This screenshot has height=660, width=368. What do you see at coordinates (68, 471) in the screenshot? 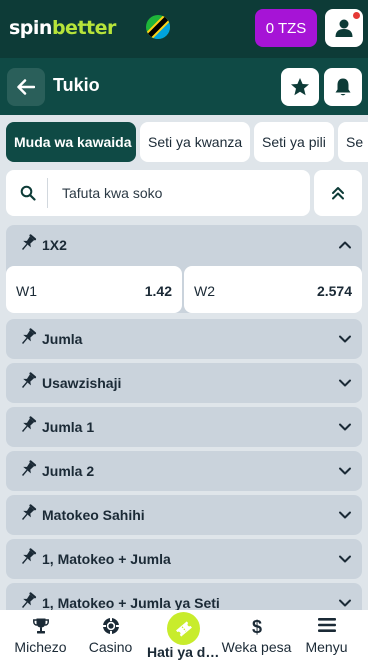
I see `market-name: Jumla 2` at bounding box center [68, 471].